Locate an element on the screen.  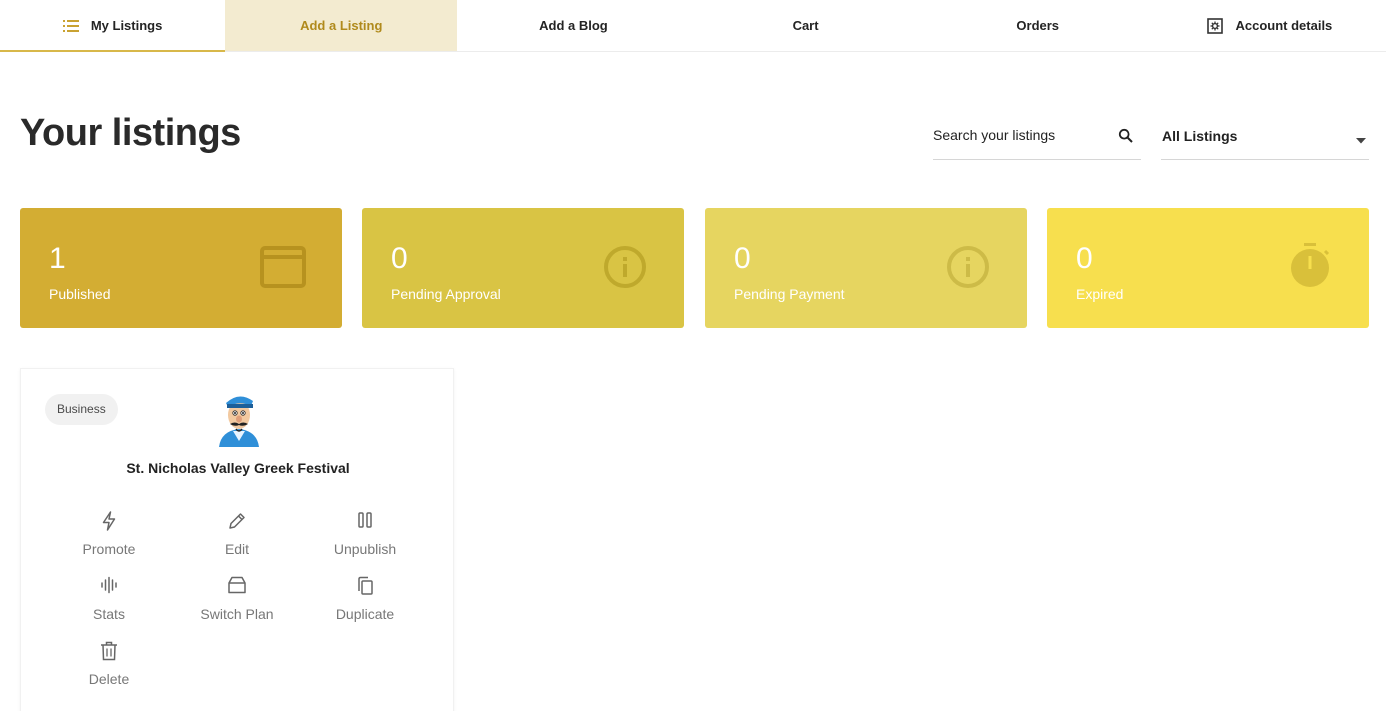
stat-label: Expired is located at coordinates (1100, 294).